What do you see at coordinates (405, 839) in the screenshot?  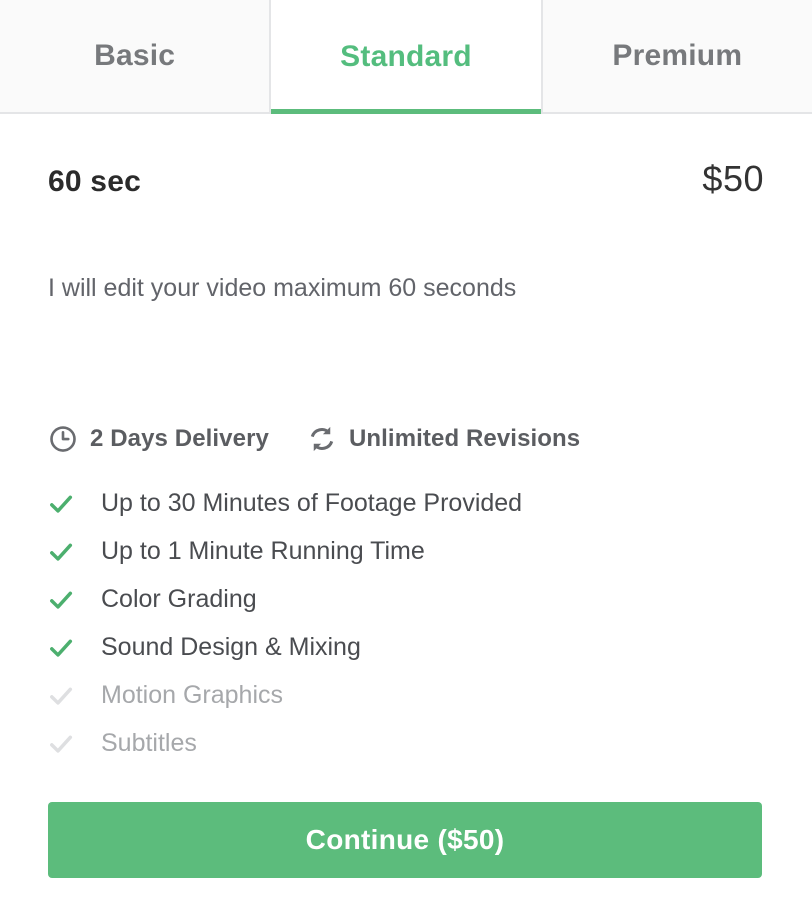 I see `continue-button: Continue ($50)` at bounding box center [405, 839].